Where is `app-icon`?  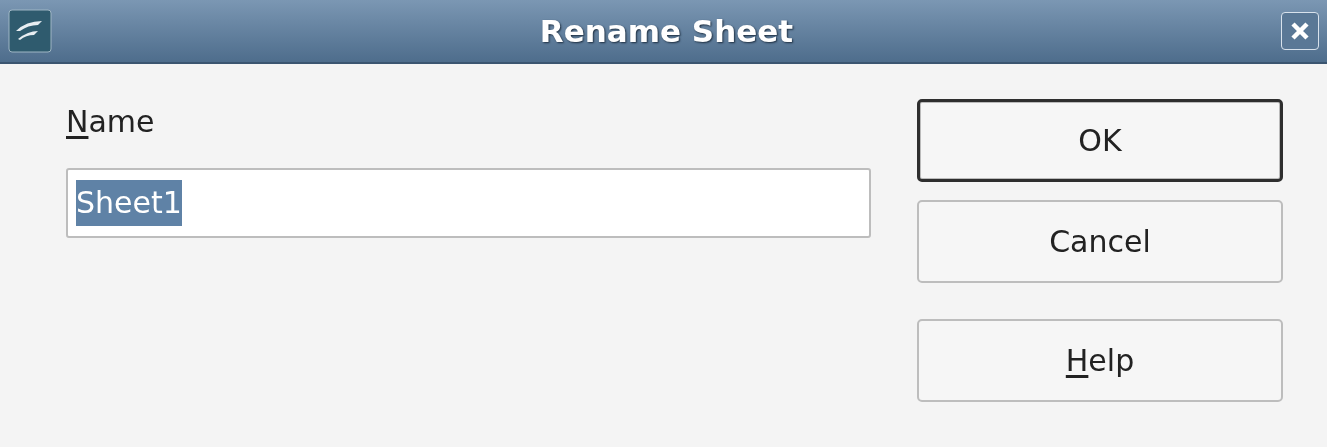 app-icon is located at coordinates (30, 31).